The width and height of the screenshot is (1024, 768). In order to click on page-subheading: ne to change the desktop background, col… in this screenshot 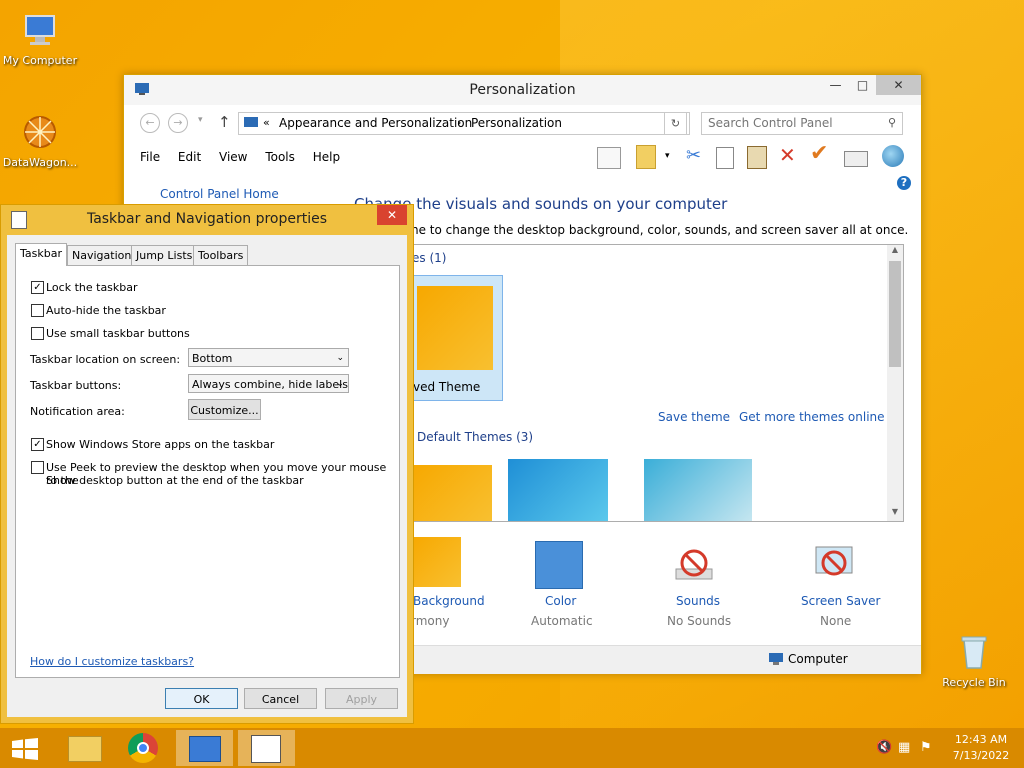, I will do `click(660, 230)`.